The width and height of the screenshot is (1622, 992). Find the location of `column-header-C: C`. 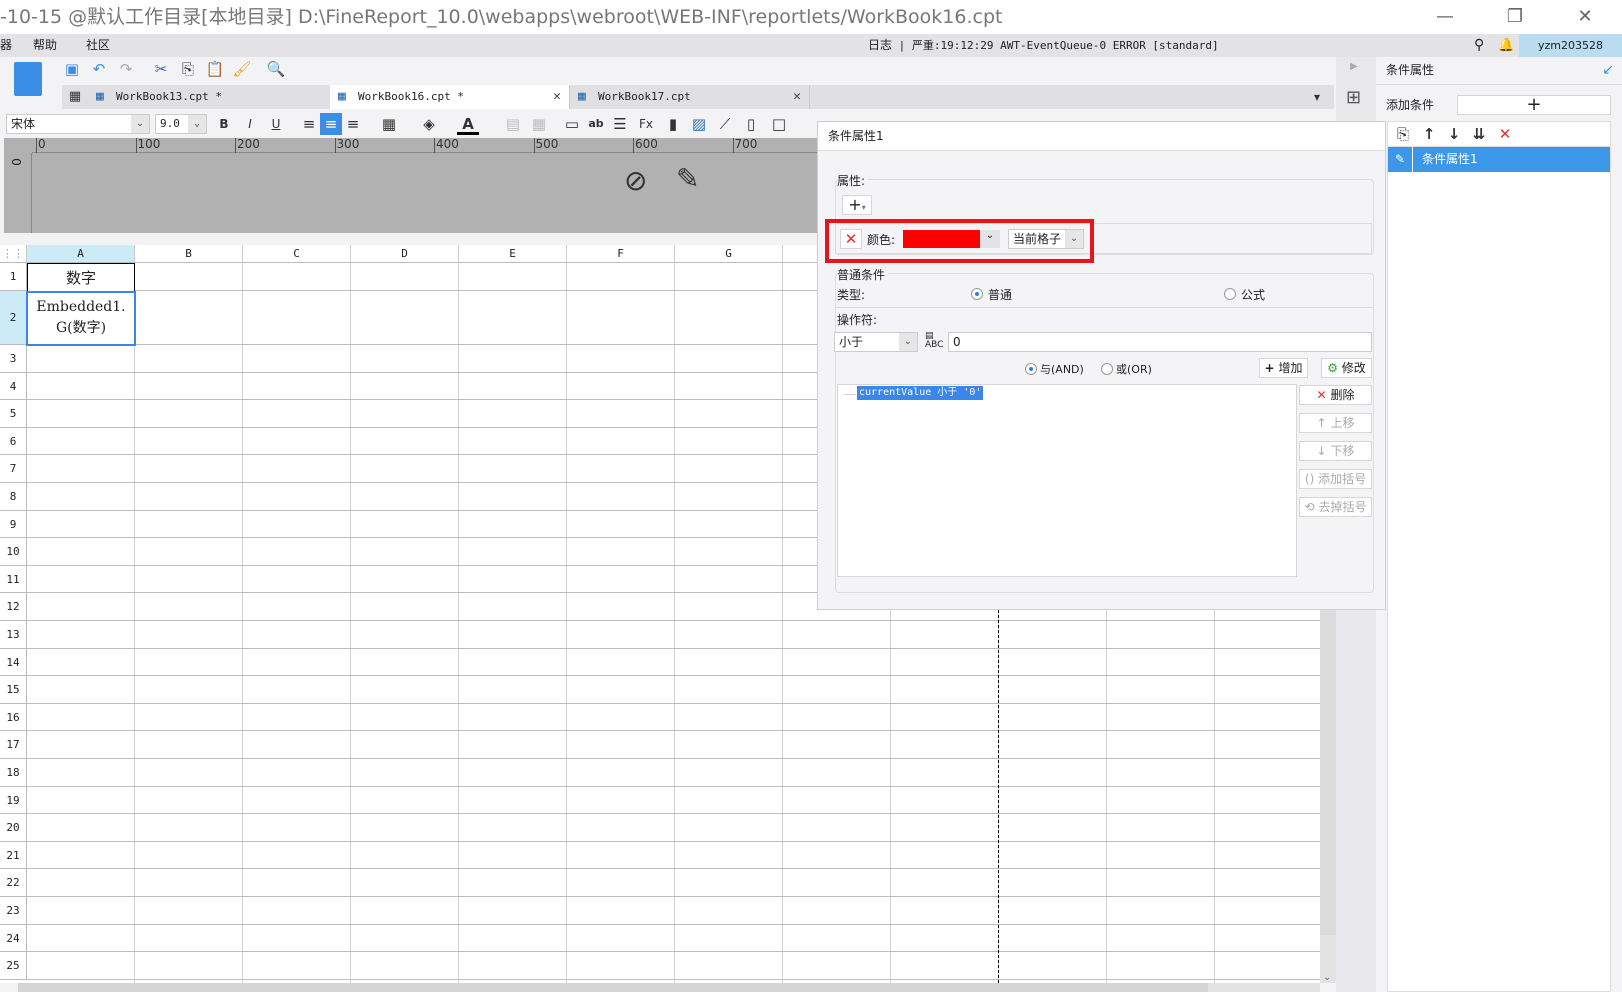

column-header-C: C is located at coordinates (297, 254).